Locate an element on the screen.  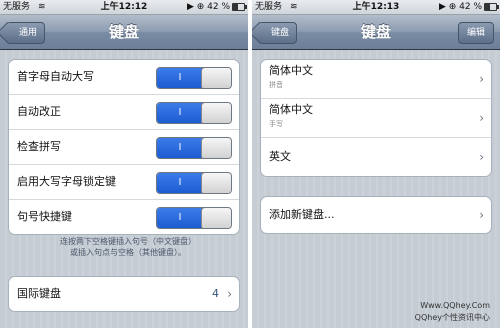
back-button: 键盘 is located at coordinates (278, 33).